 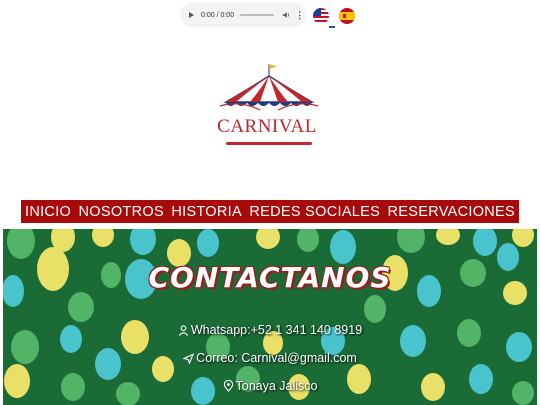 I want to click on logo-text: CARNIVAL, so click(x=267, y=126).